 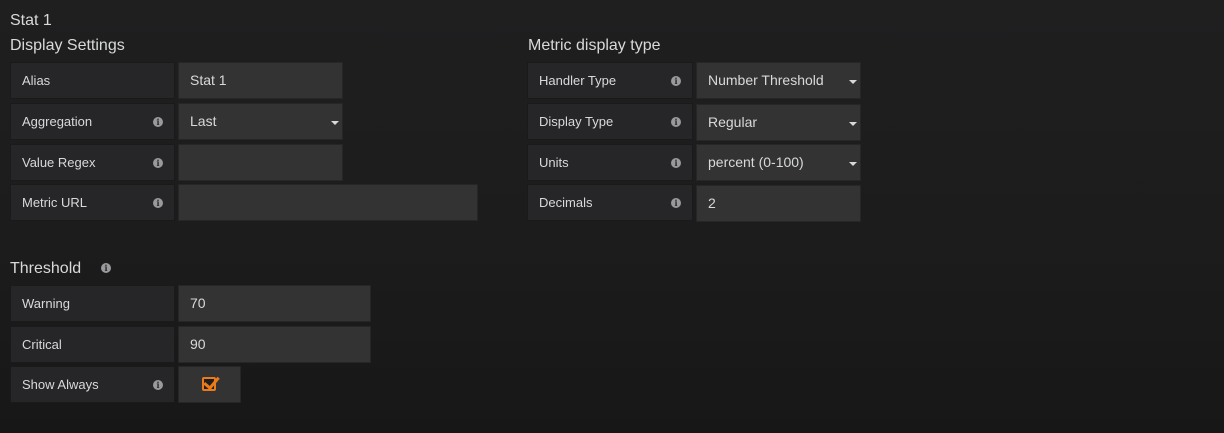 I want to click on warning-label: Warning, so click(x=46, y=303).